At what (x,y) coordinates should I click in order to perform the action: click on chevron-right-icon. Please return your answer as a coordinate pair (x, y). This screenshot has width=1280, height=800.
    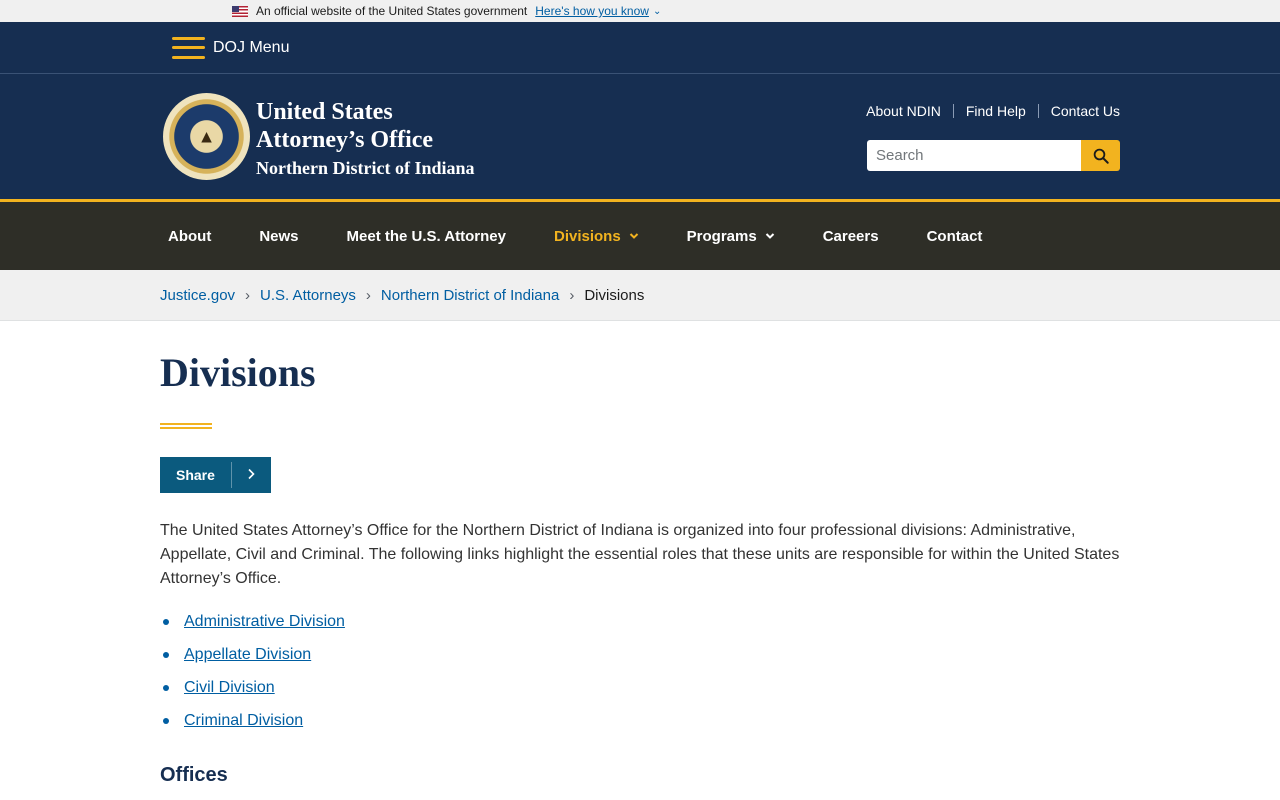
    Looking at the image, I should click on (251, 475).